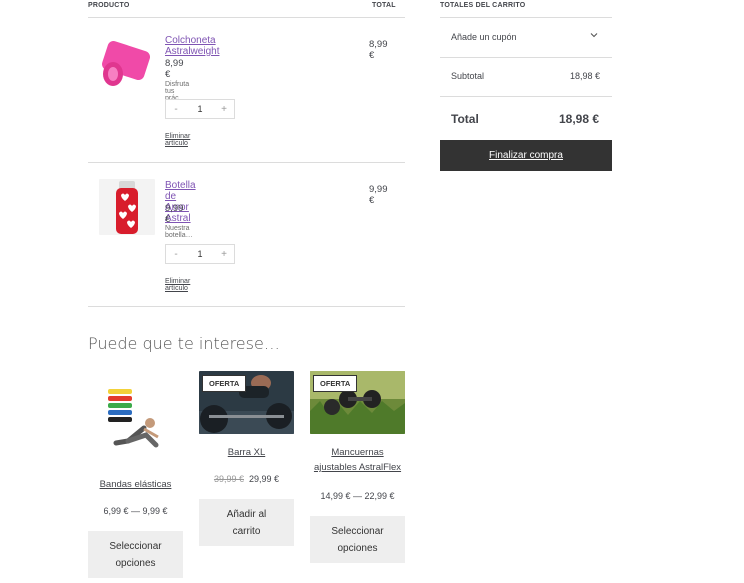 The image size is (744, 583). What do you see at coordinates (174, 214) in the screenshot?
I see `unit-price: 9,99 €` at bounding box center [174, 214].